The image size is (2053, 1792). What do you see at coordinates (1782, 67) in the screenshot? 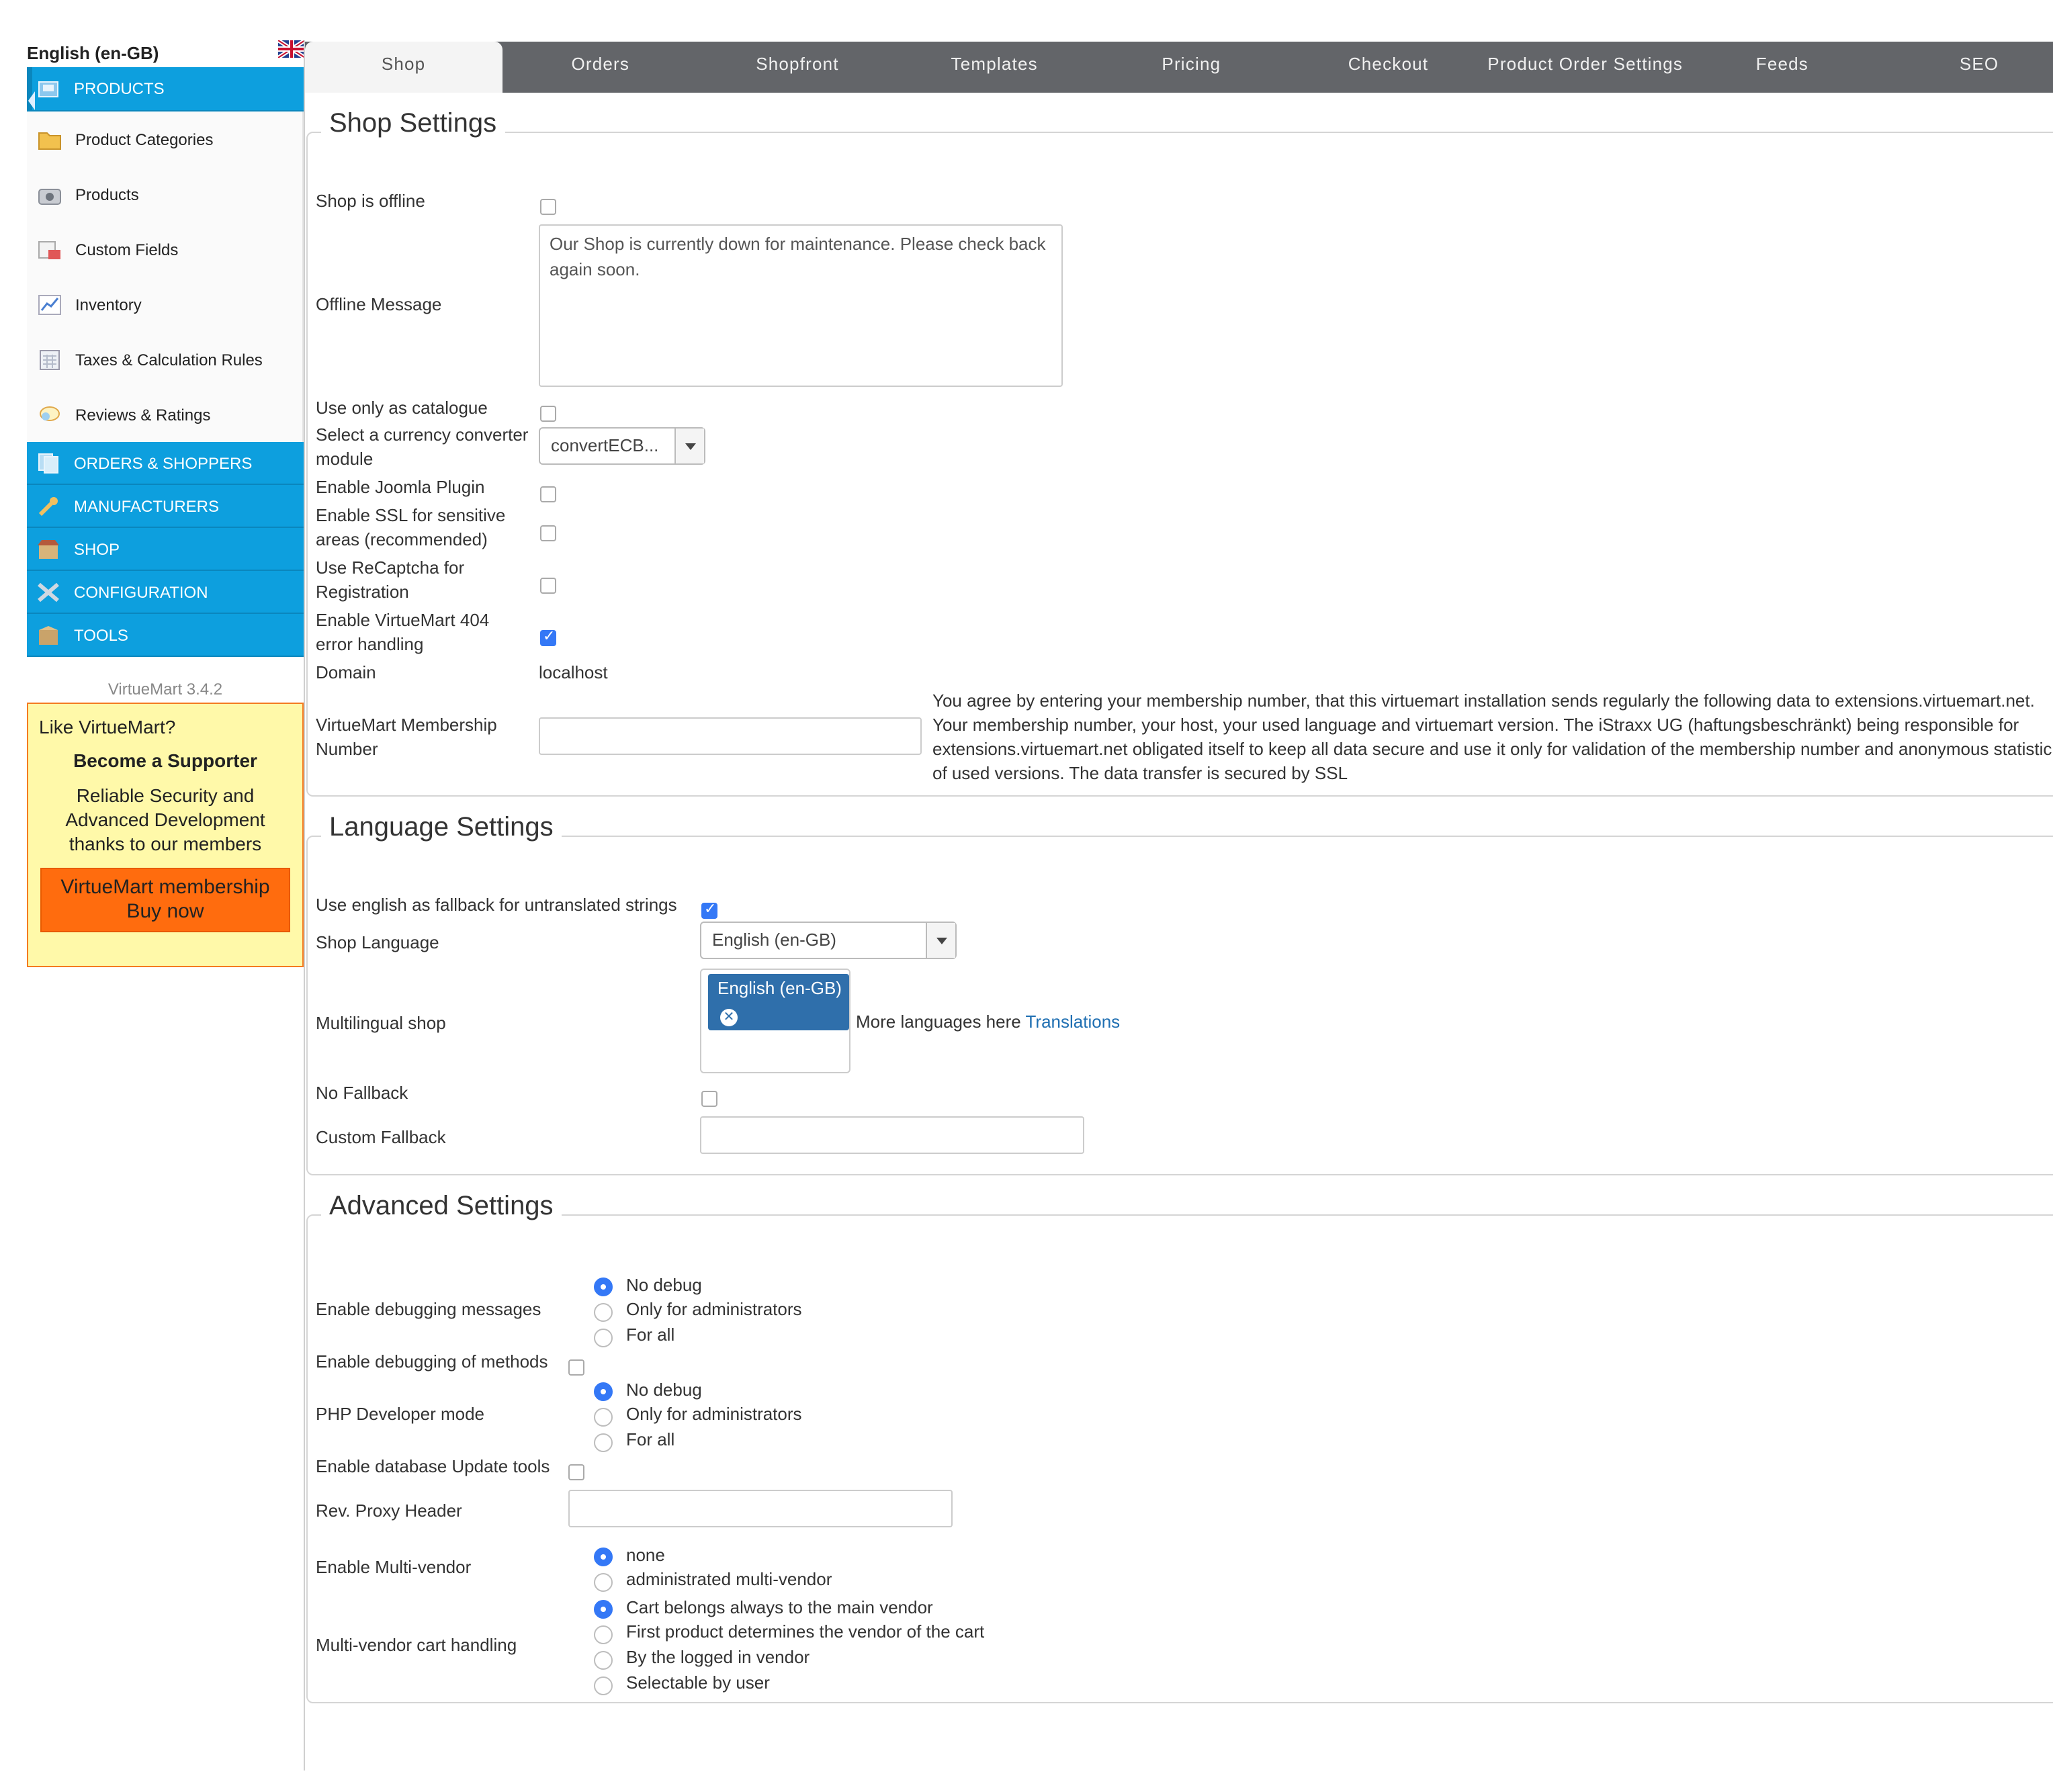
I see `tab-feeds: Feeds` at bounding box center [1782, 67].